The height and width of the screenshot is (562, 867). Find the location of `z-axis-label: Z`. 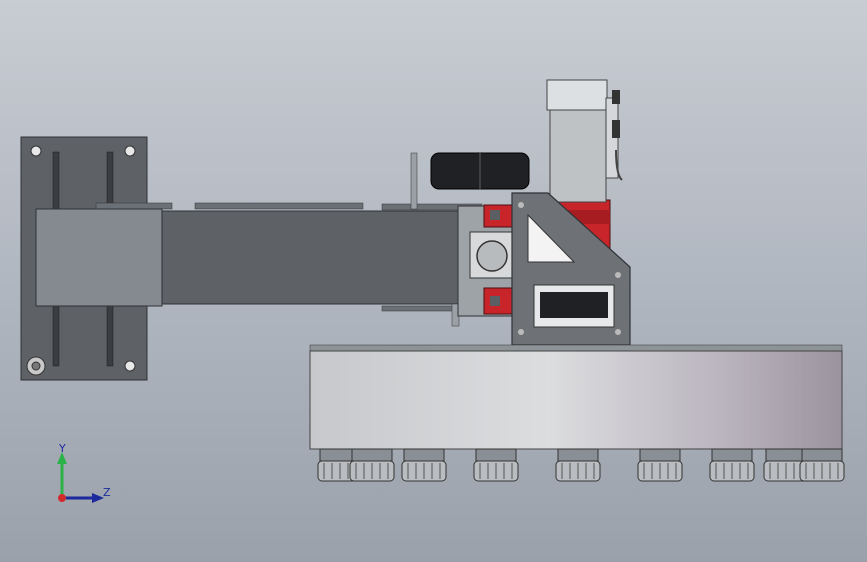

z-axis-label: Z is located at coordinates (107, 492).